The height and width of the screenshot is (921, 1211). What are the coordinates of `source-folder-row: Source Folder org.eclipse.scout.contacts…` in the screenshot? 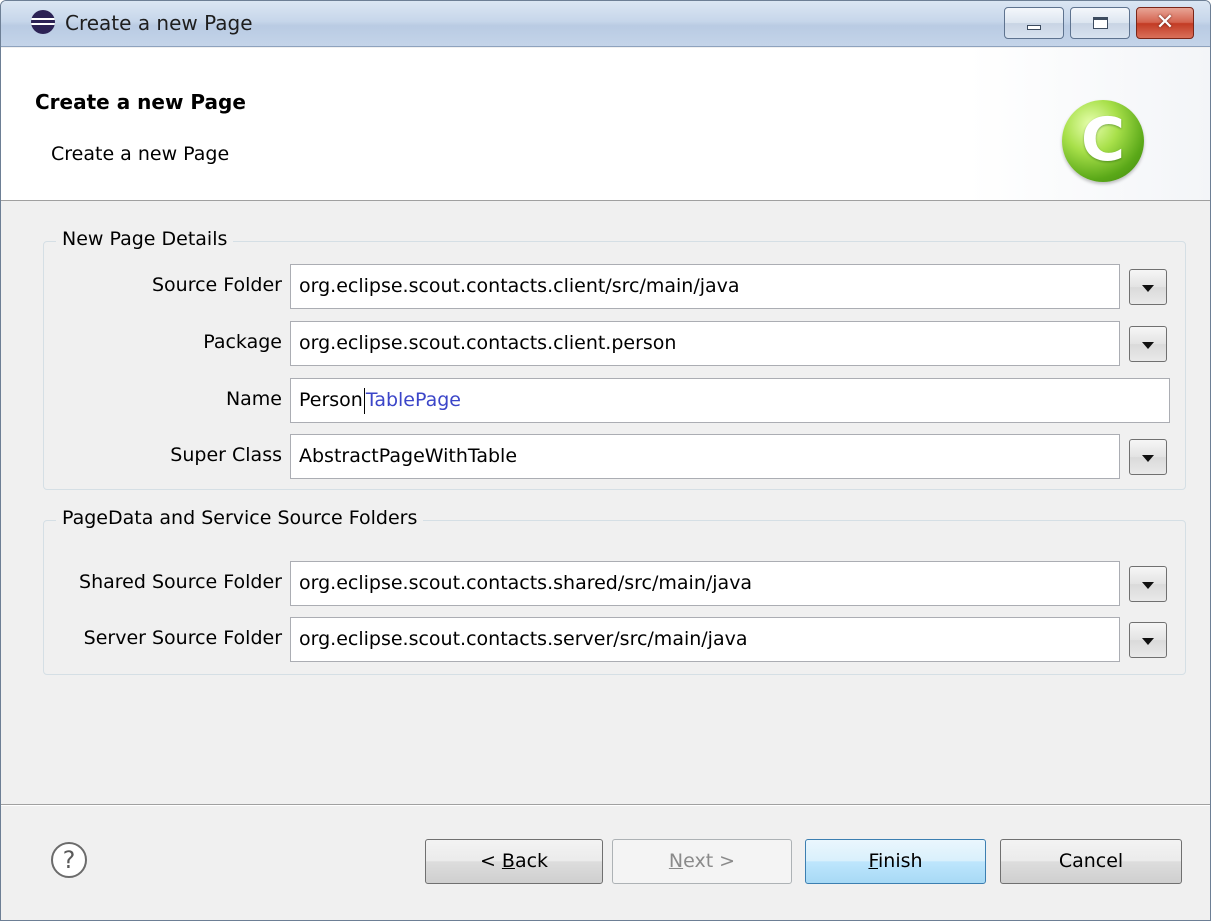 It's located at (614, 286).